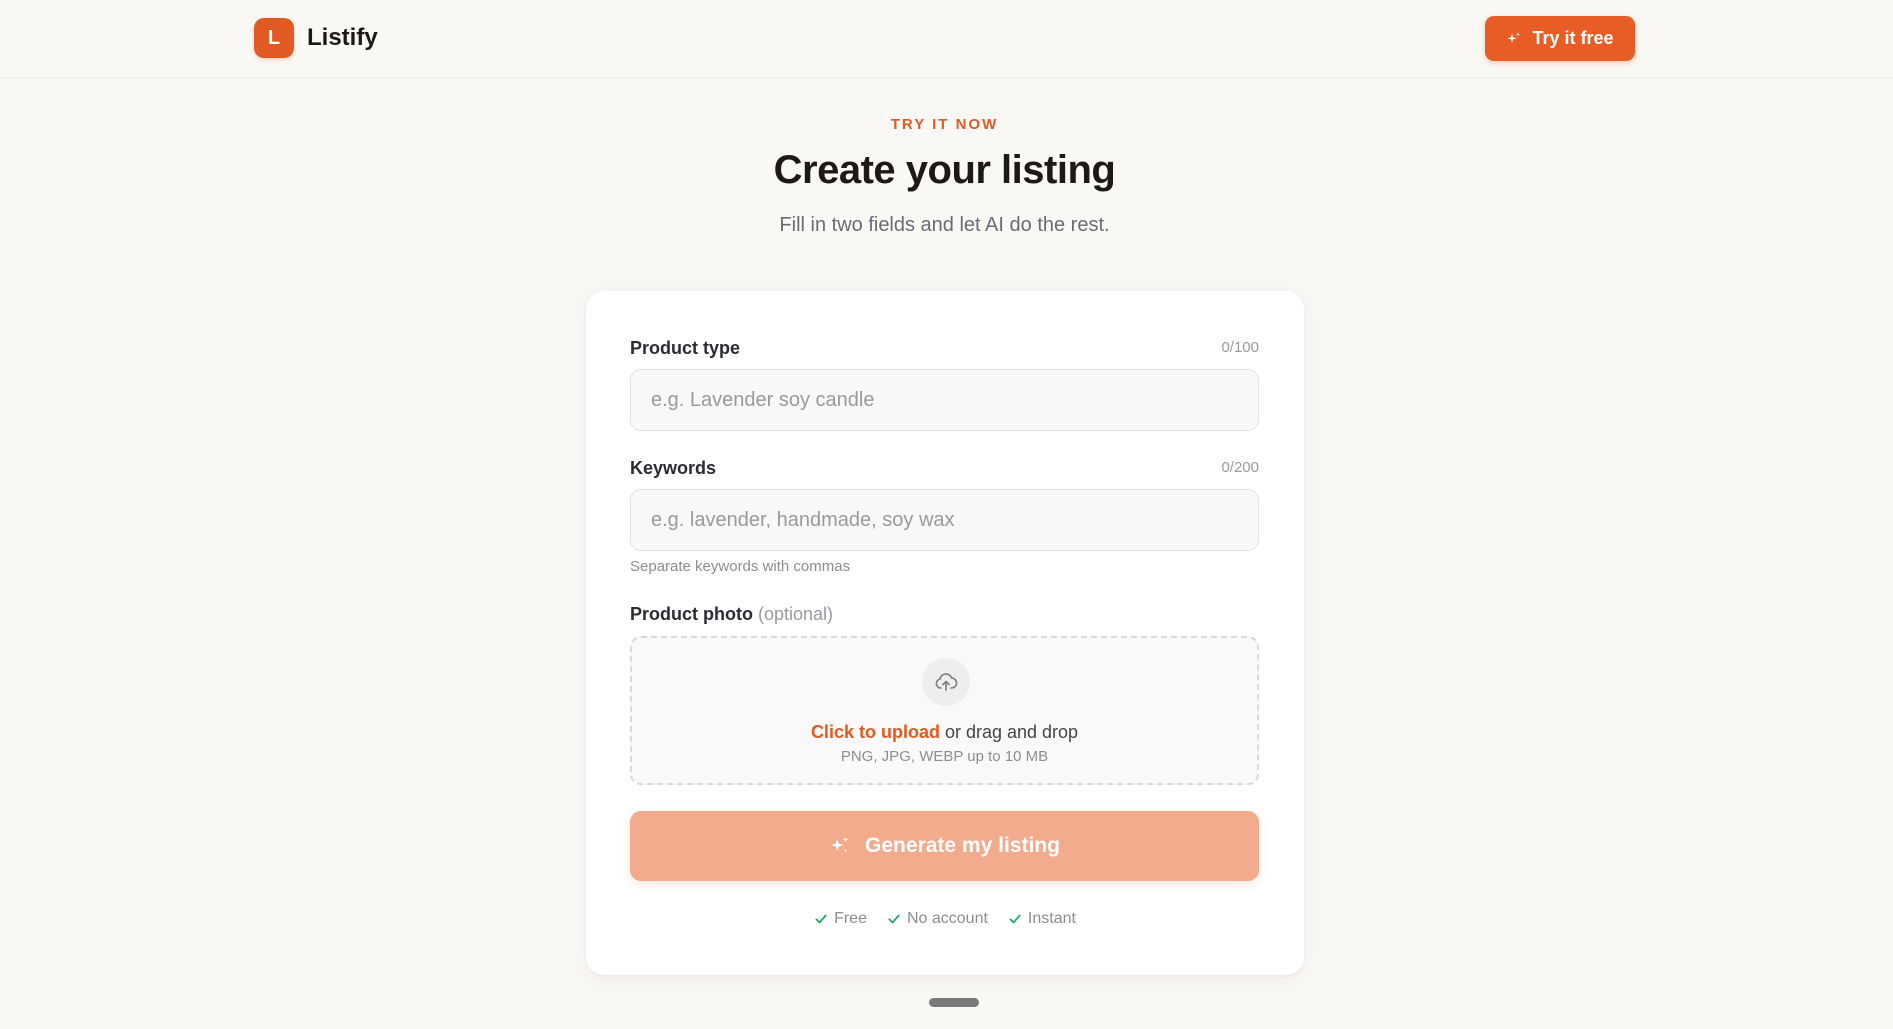 The height and width of the screenshot is (1029, 1893). I want to click on perk-instant: Instant, so click(1042, 919).